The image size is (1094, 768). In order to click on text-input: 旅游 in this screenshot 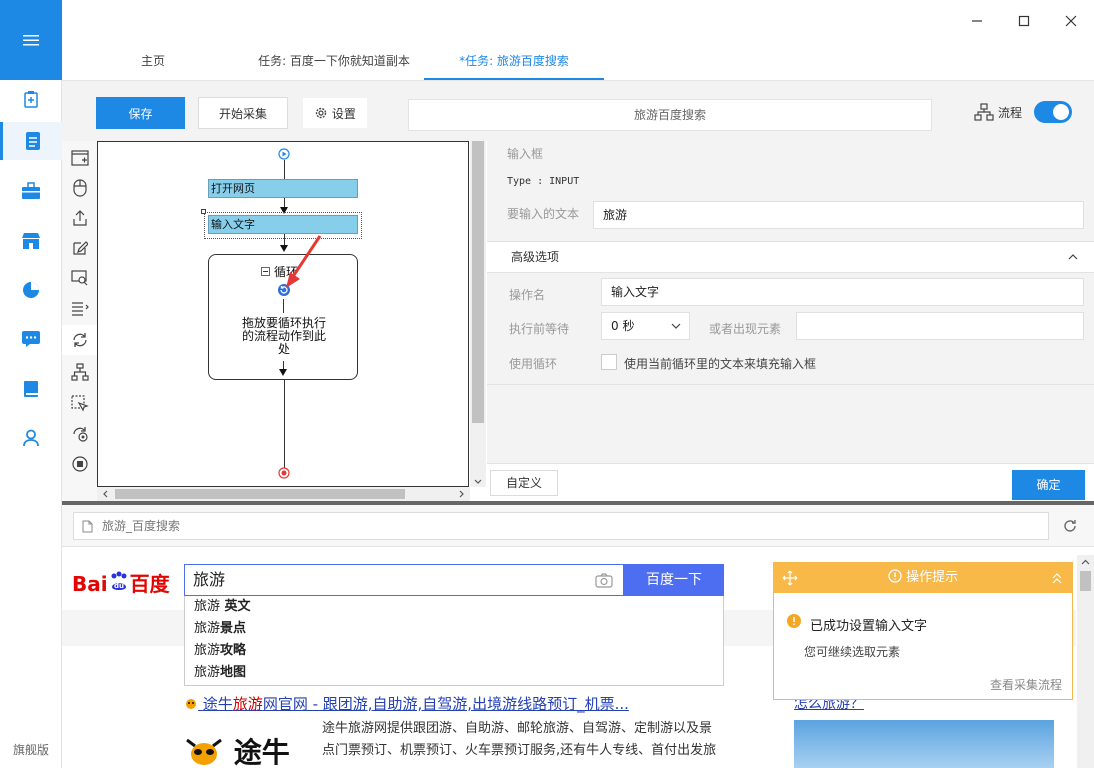, I will do `click(838, 215)`.